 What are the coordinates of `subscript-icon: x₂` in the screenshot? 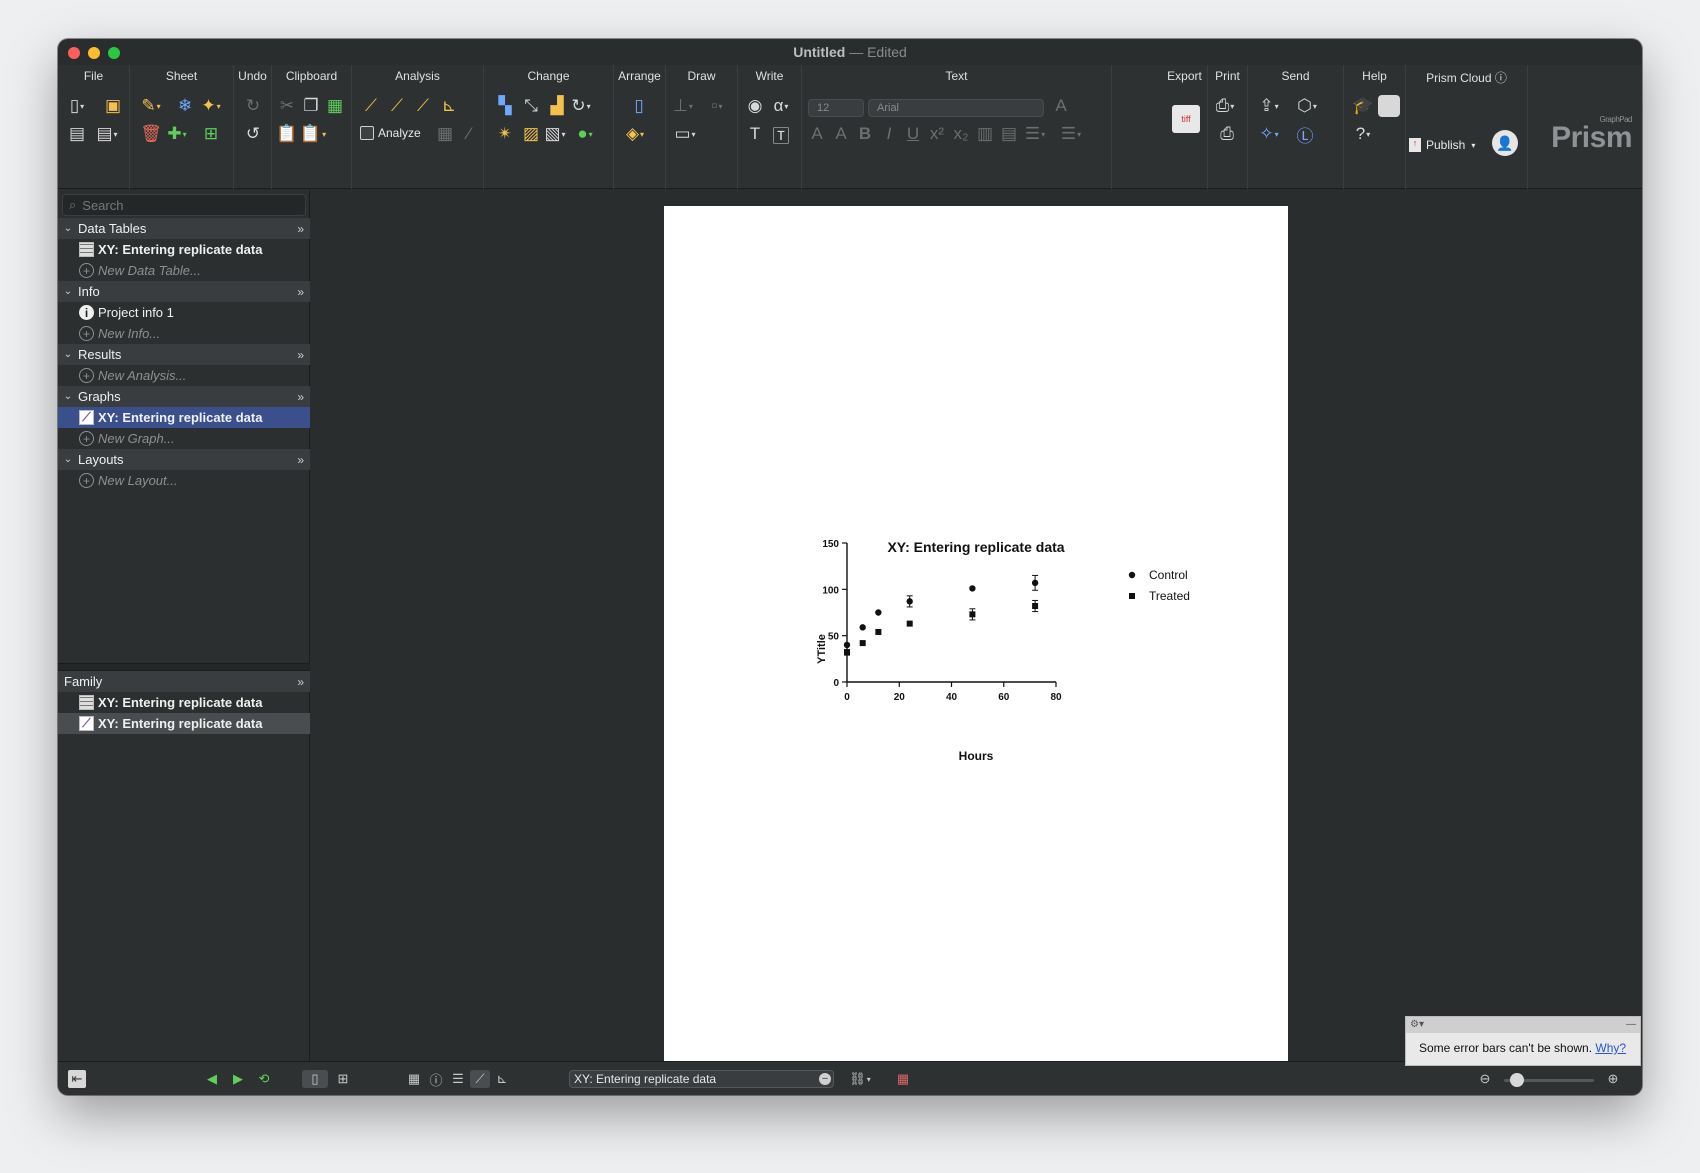 It's located at (961, 134).